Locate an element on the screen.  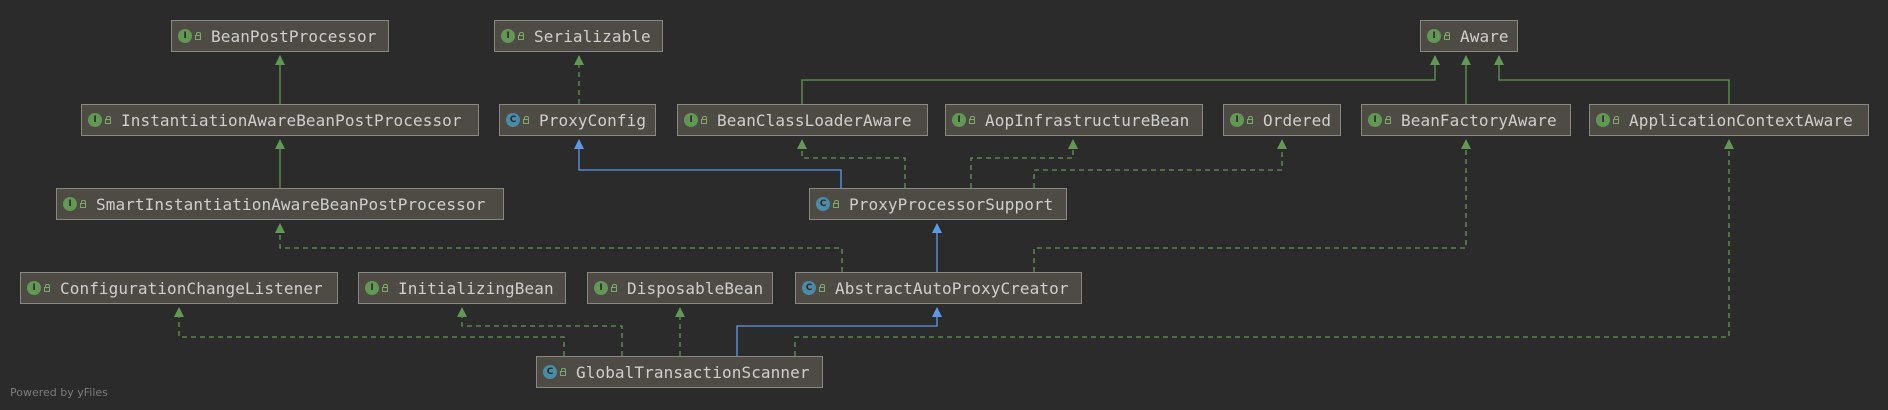
powered-by-footer: Powered by yFiles is located at coordinates (59, 392).